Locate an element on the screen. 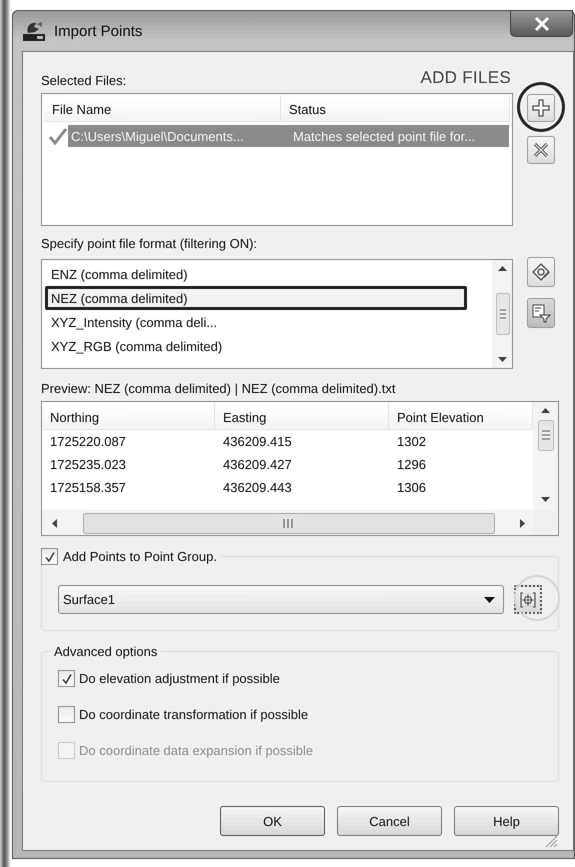 The height and width of the screenshot is (867, 575). column-header: File Name is located at coordinates (162, 108).